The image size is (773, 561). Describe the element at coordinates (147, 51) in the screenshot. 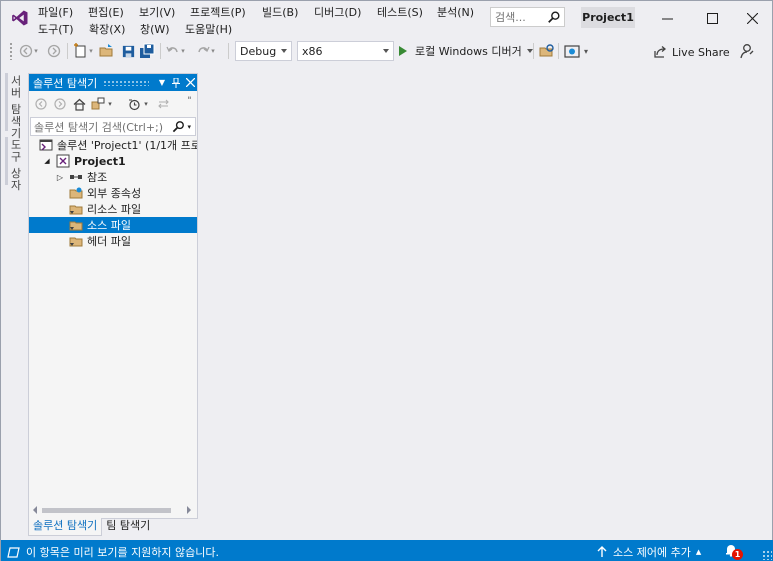

I see `save-all-button` at that location.